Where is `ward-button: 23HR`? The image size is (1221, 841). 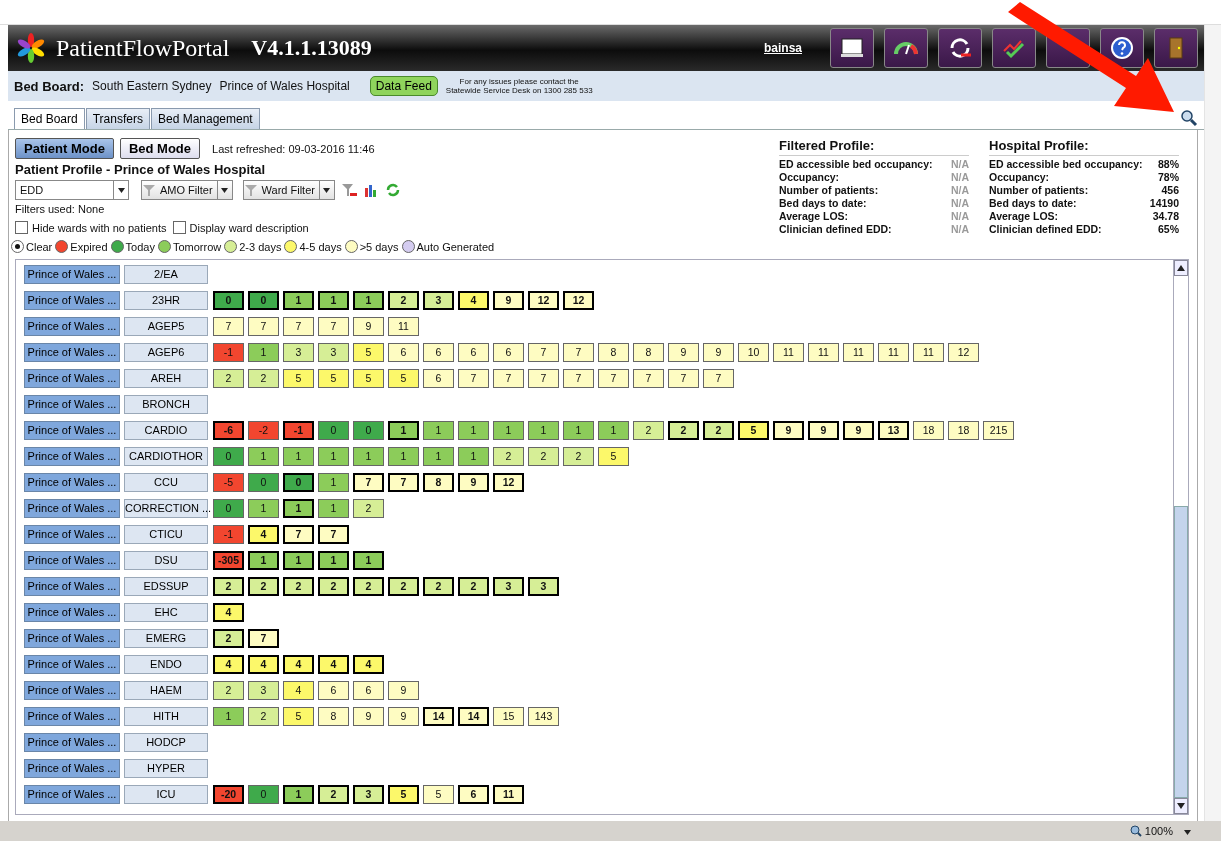
ward-button: 23HR is located at coordinates (166, 300).